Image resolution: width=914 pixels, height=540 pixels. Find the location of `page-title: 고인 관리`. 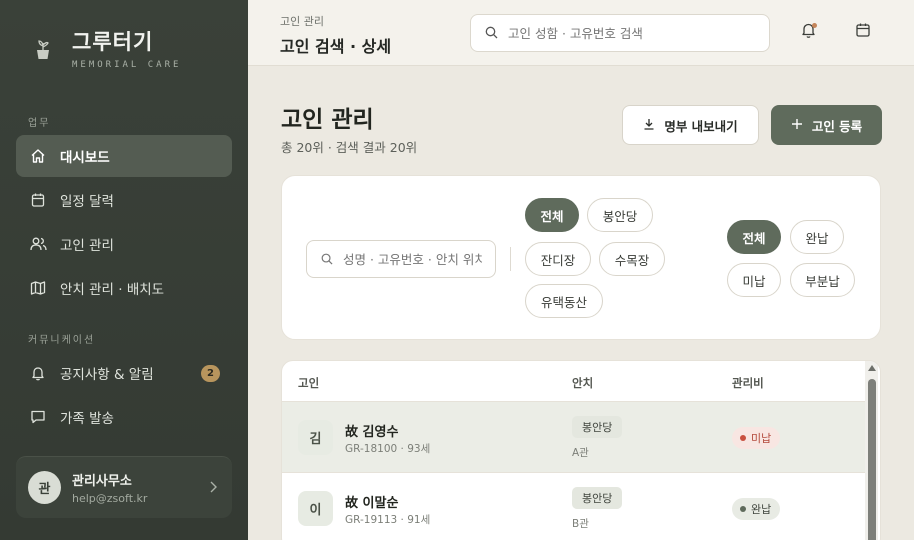

page-title: 고인 관리 is located at coordinates (327, 120).